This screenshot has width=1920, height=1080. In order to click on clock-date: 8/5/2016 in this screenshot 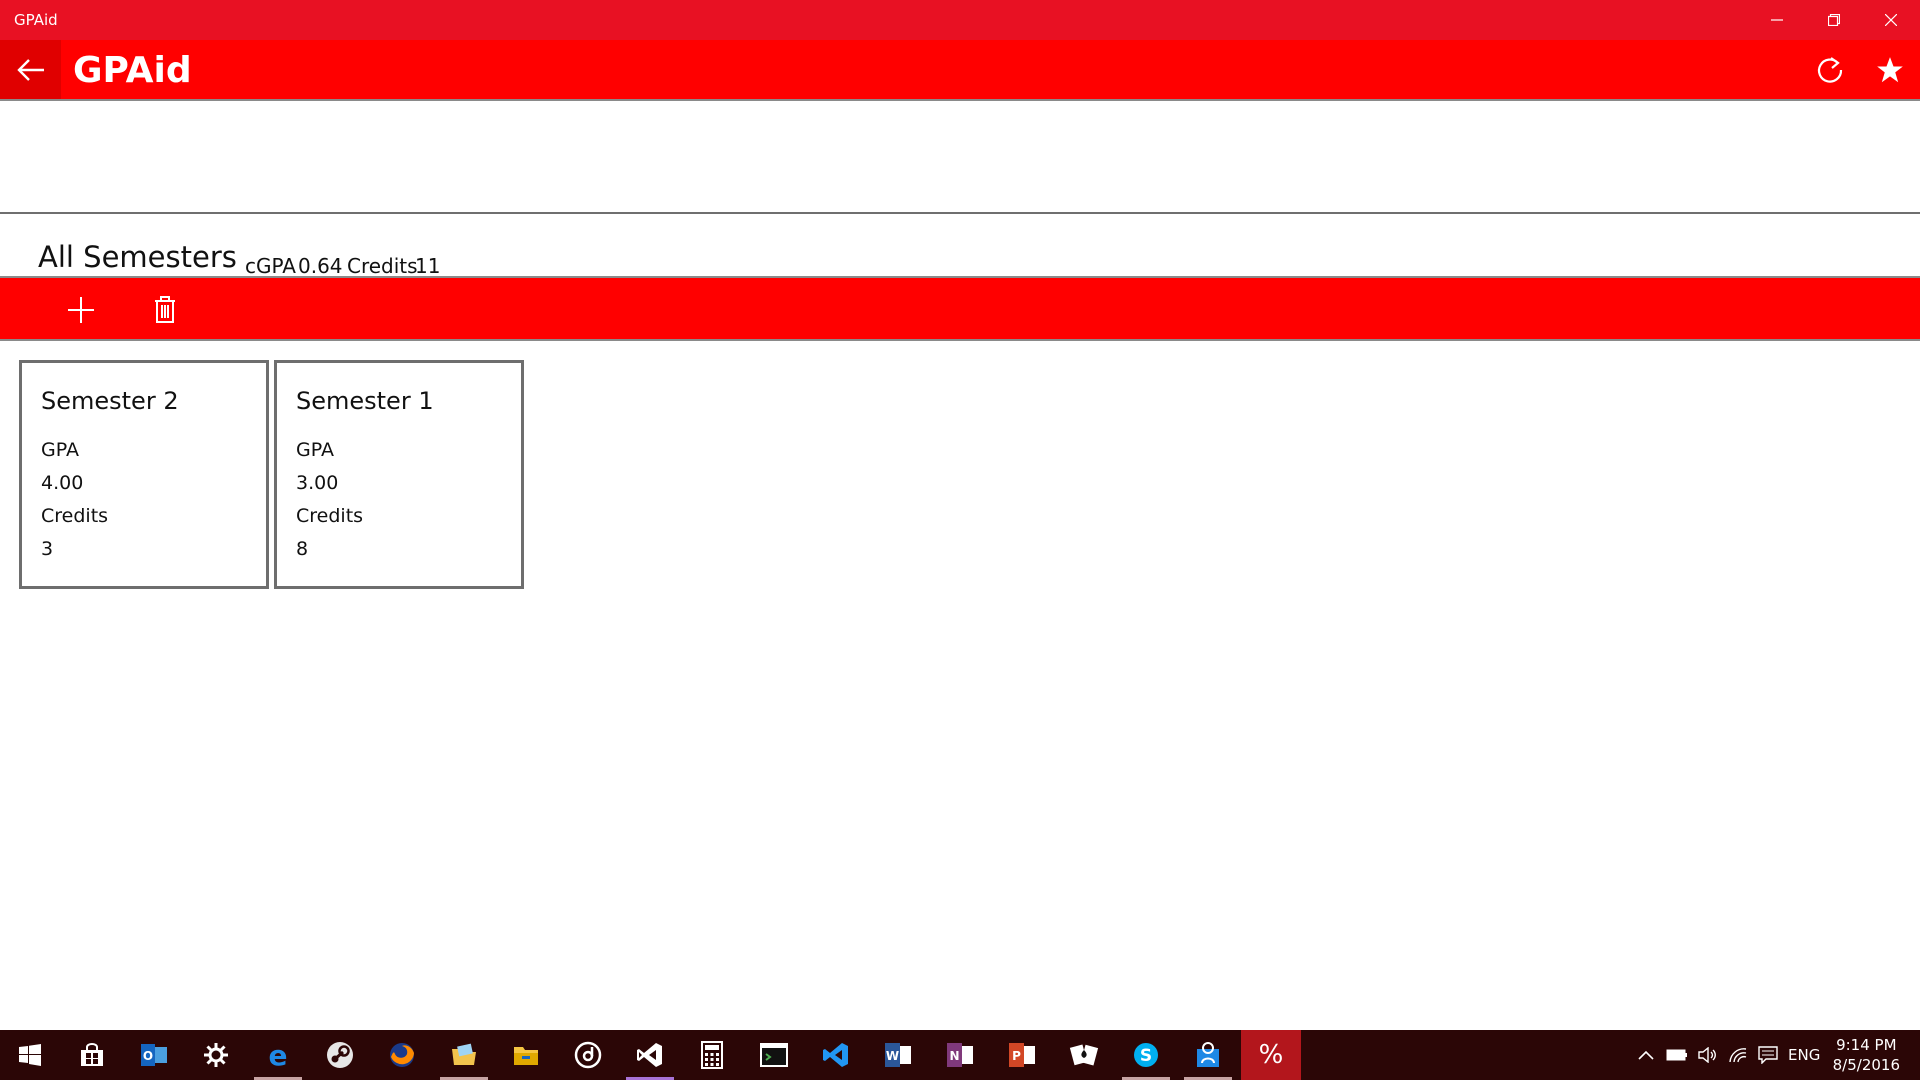, I will do `click(1866, 1065)`.